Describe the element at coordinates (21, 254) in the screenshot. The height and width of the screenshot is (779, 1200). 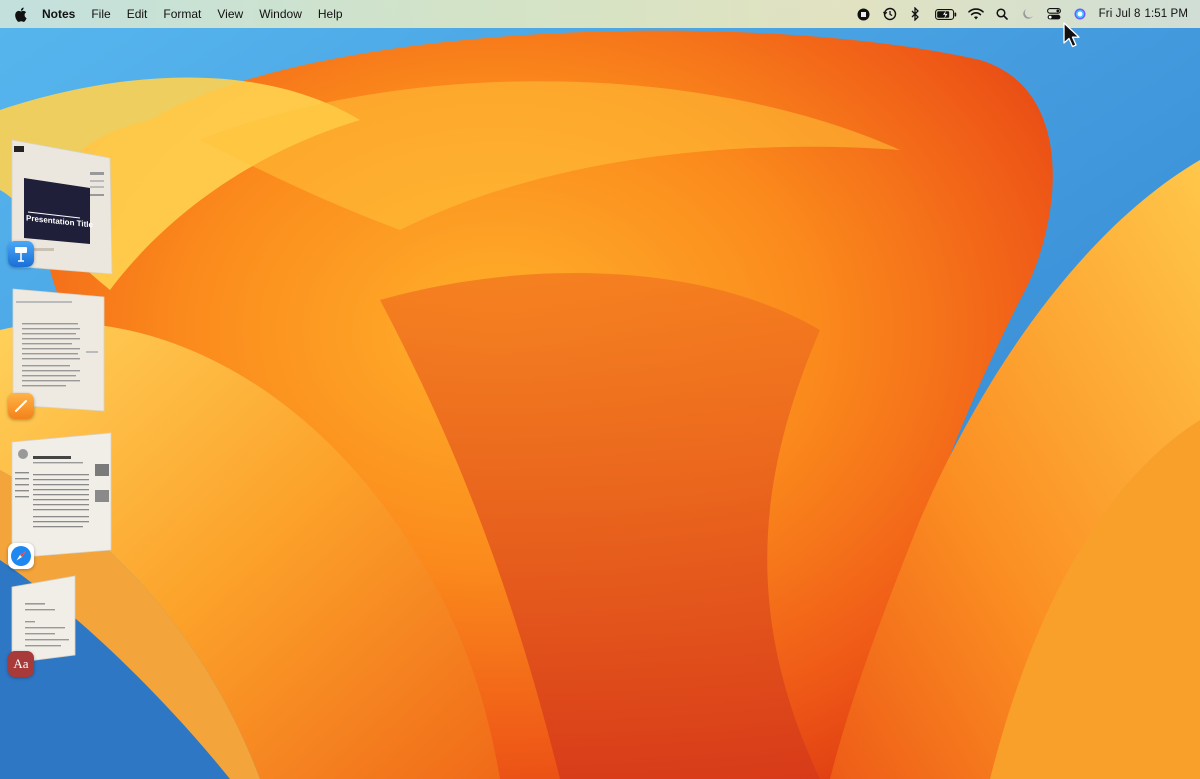
I see `keynote-icon` at that location.